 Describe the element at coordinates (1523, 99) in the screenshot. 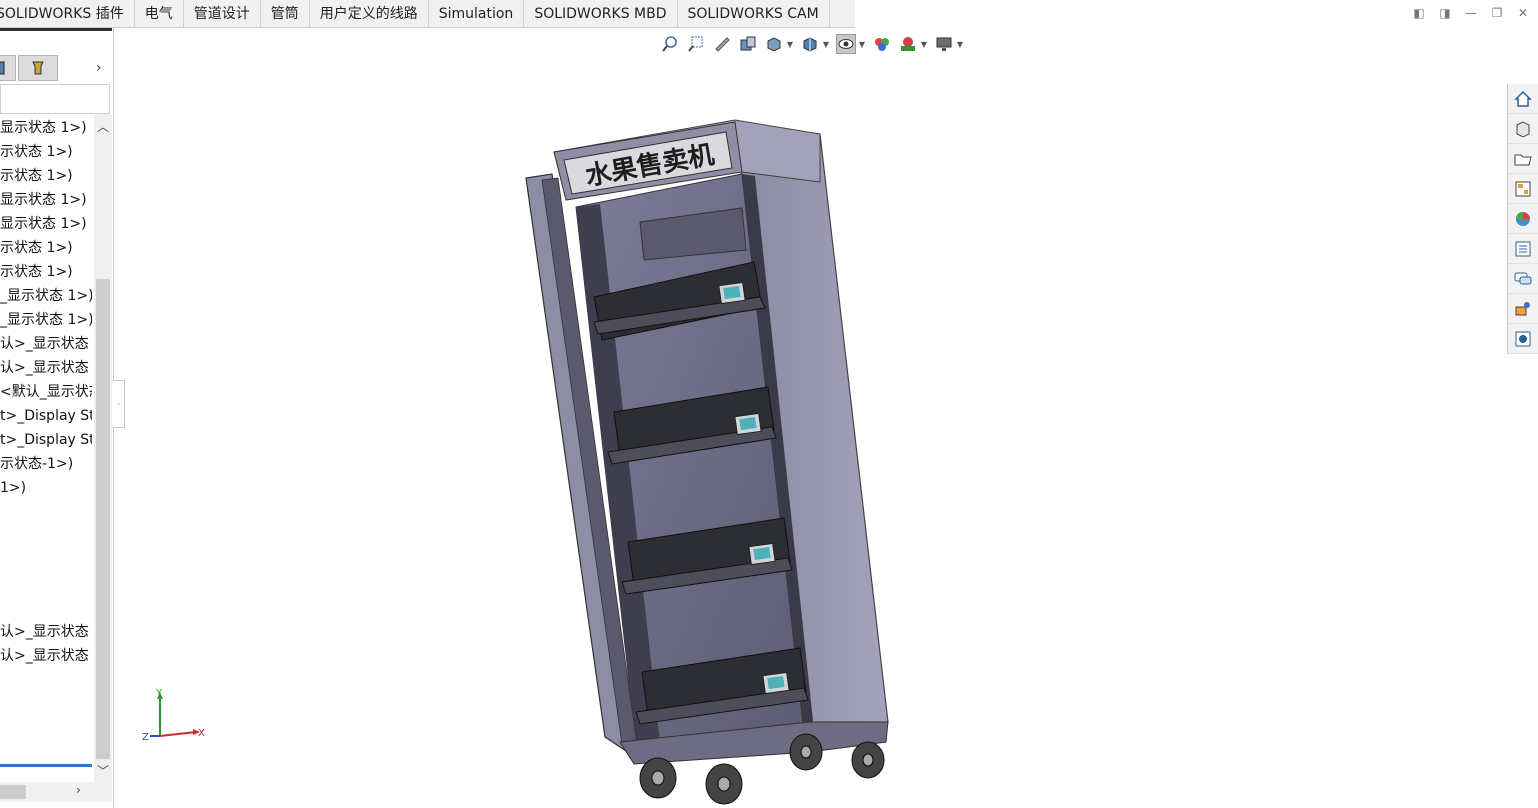

I see `home-icon` at that location.